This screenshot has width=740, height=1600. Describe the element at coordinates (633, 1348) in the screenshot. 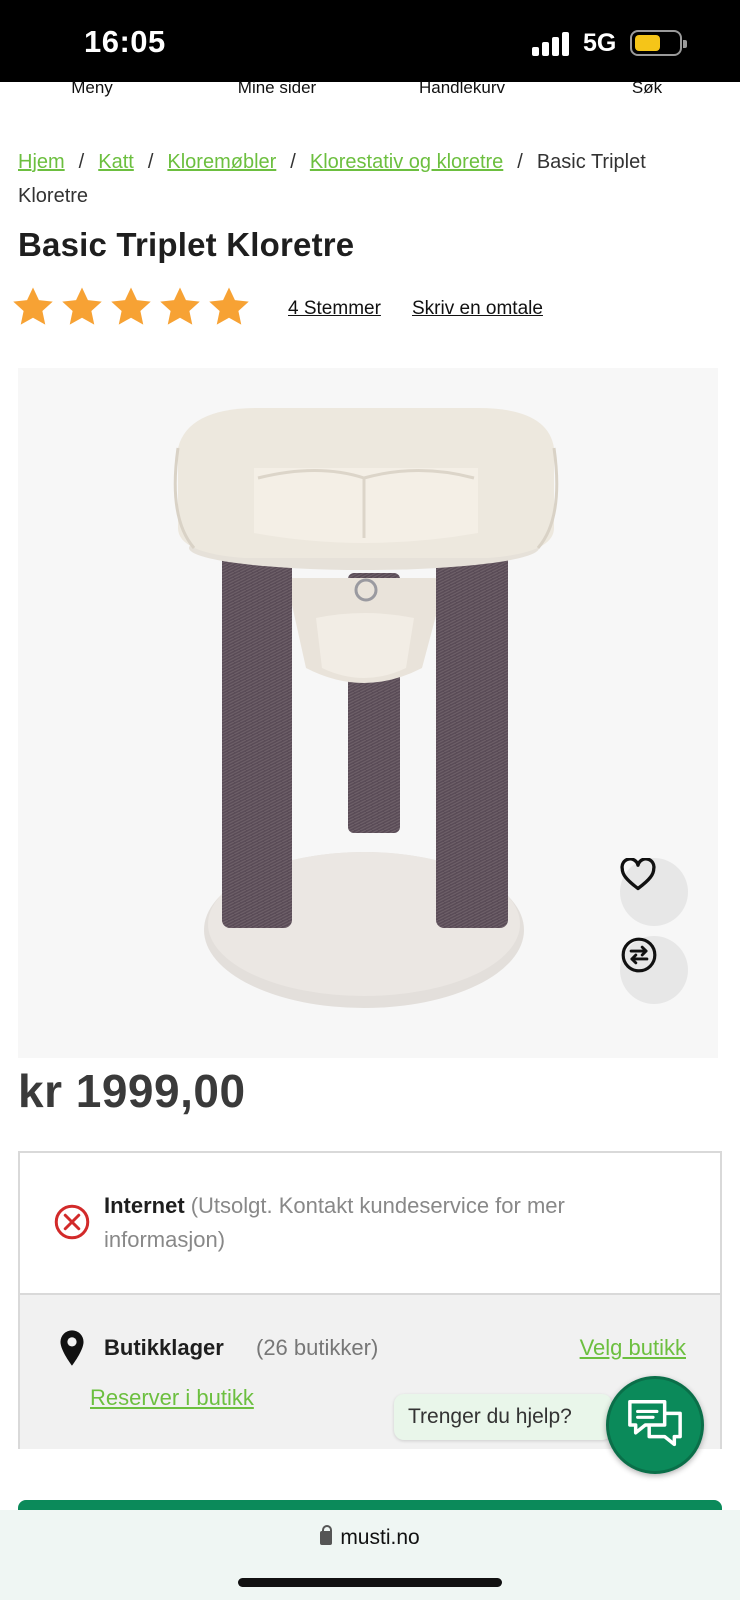

I see `select-store-link: Velg butikk` at that location.